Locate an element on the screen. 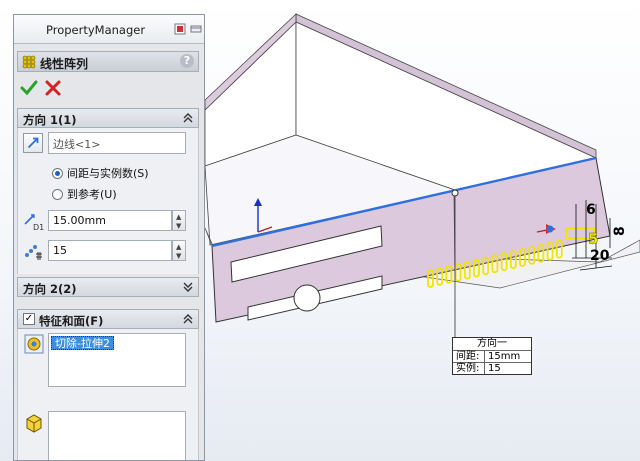  radio-dot-selected is located at coordinates (57, 173).